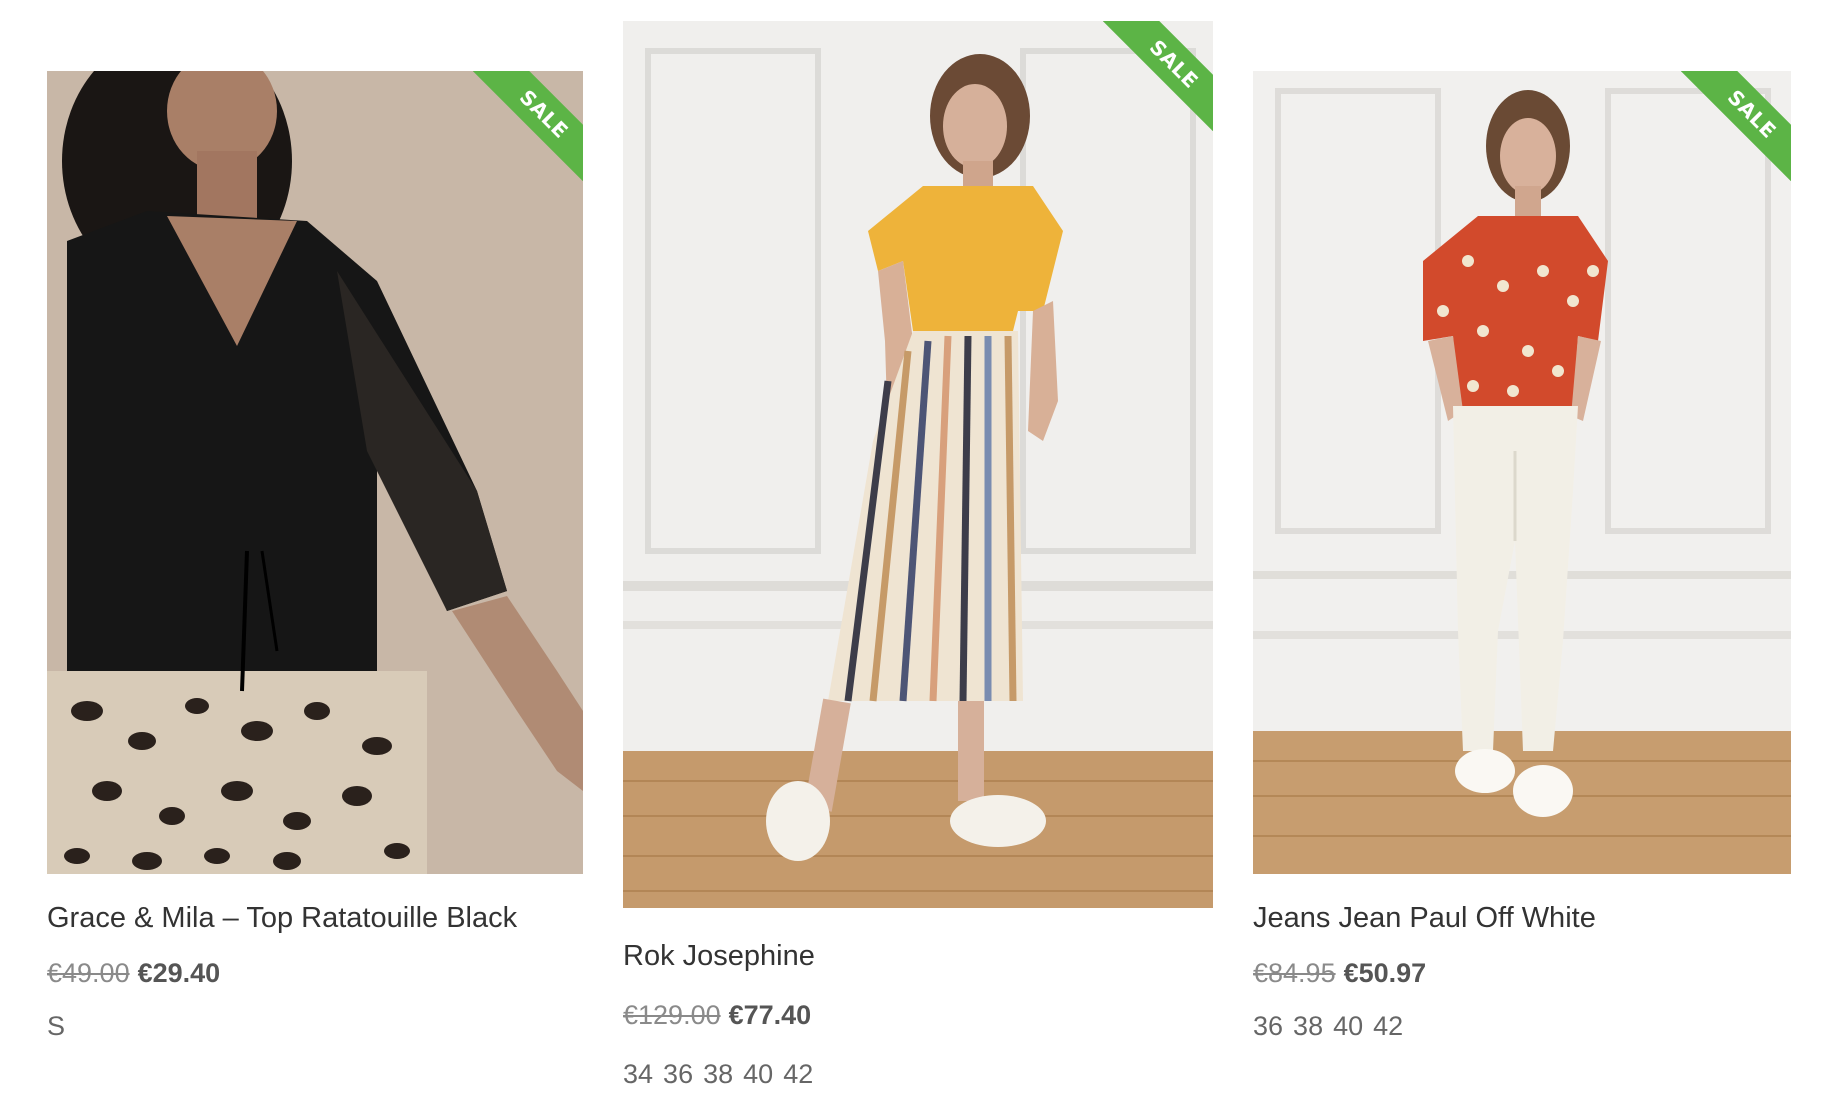 The image size is (1826, 1106). I want to click on product-sizes-2: 34 36 38 40 42, so click(723, 1074).